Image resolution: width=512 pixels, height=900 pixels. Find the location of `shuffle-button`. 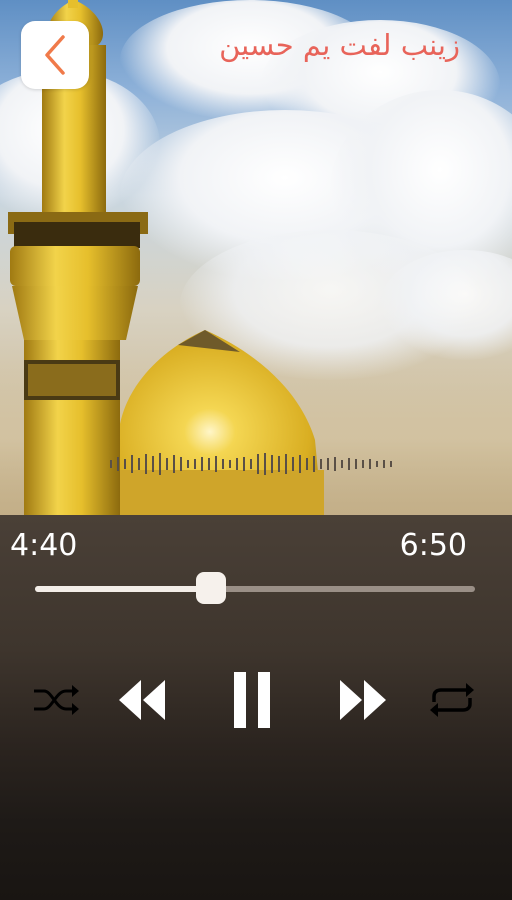

shuffle-button is located at coordinates (56, 700).